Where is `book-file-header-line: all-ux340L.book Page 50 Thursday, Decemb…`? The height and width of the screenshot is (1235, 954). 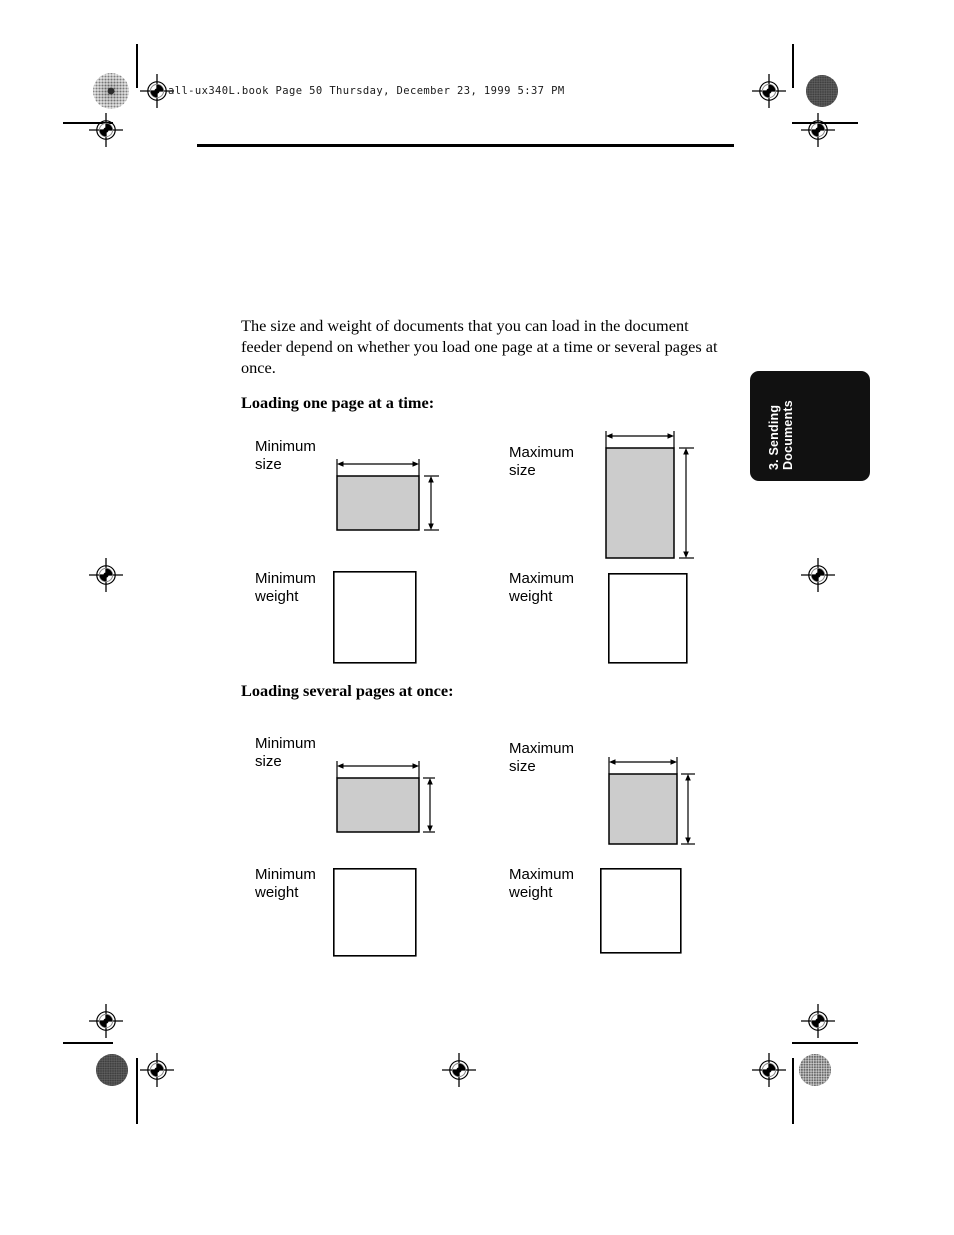
book-file-header-line: all-ux340L.book Page 50 Thursday, Decemb… is located at coordinates (366, 91).